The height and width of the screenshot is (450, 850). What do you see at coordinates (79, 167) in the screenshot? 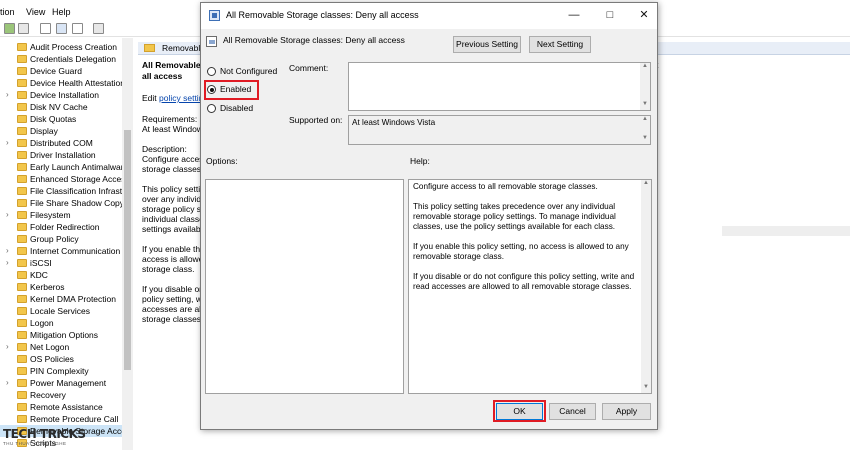
I see `tree-item-label: Early Launch Antimalware` at bounding box center [79, 167].